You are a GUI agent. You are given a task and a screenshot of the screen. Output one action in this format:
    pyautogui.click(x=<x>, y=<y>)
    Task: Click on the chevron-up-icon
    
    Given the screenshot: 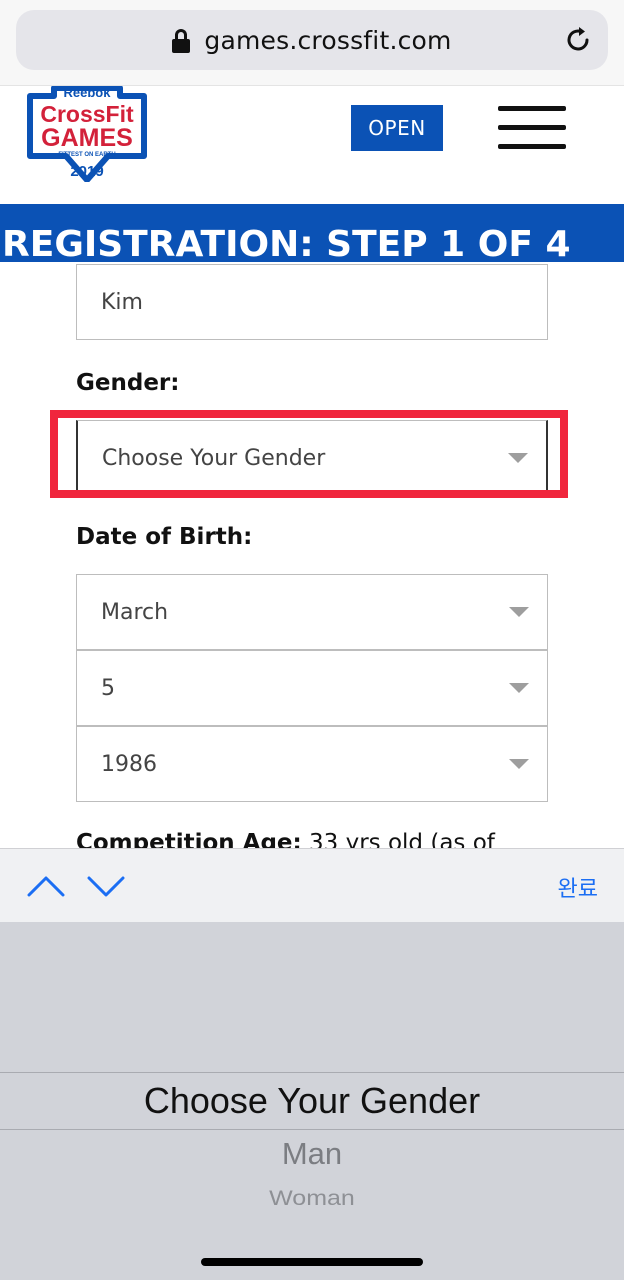 What is the action you would take?
    pyautogui.click(x=46, y=886)
    